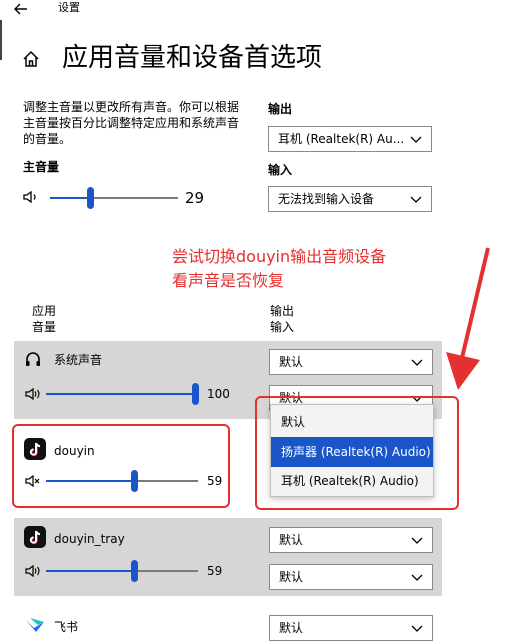 This screenshot has height=641, width=520. Describe the element at coordinates (351, 628) in the screenshot. I see `feishu-output-select: 默认` at that location.